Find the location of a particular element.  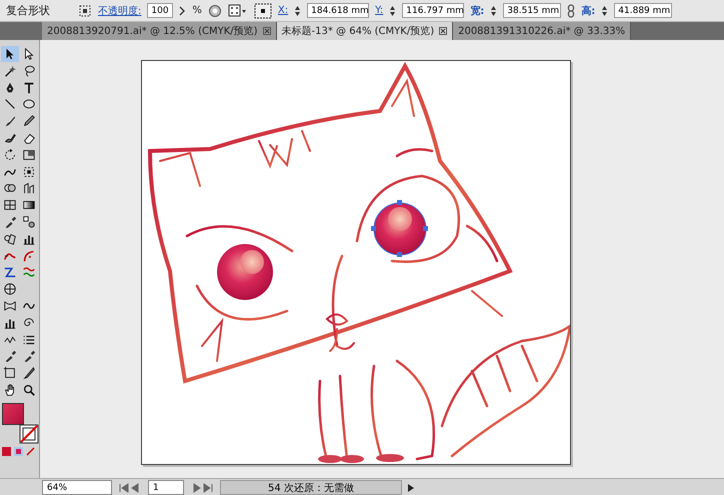

zoom-icon is located at coordinates (29, 389).